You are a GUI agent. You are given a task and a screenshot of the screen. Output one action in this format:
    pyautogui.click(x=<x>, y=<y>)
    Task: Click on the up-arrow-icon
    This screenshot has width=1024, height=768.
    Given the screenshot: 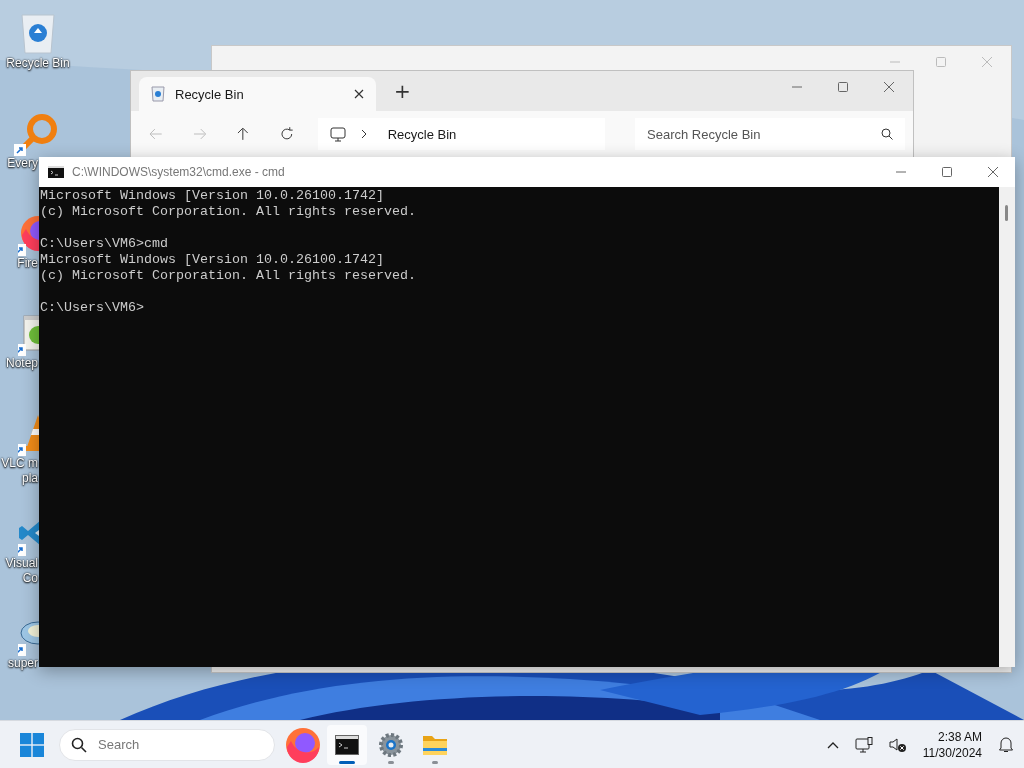 What is the action you would take?
    pyautogui.click(x=243, y=134)
    